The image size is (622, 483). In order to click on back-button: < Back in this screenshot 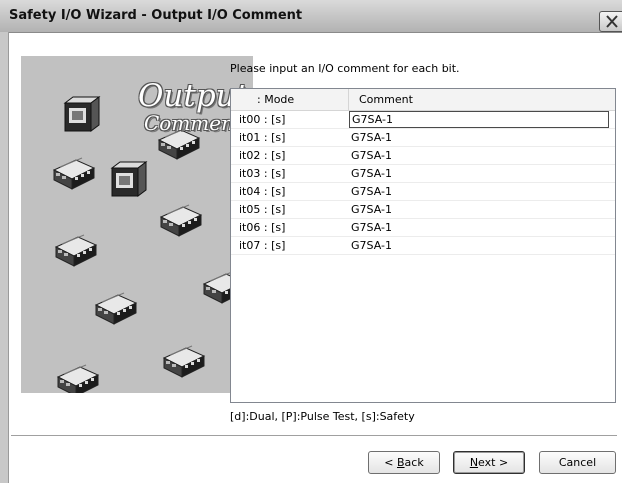, I will do `click(404, 462)`.